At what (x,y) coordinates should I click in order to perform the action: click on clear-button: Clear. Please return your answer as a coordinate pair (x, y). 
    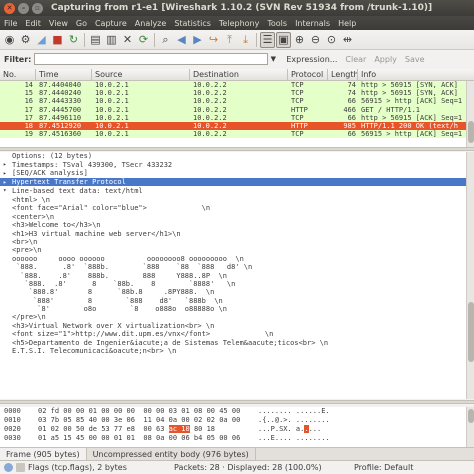
    Looking at the image, I should click on (355, 59).